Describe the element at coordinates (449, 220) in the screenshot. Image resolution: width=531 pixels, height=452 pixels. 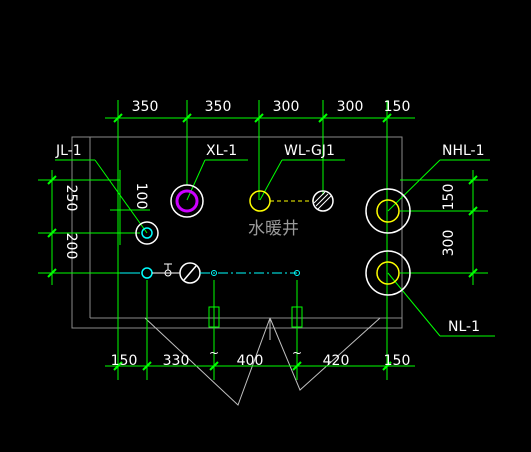
I see `right-dimension-texts: 150 300` at that location.